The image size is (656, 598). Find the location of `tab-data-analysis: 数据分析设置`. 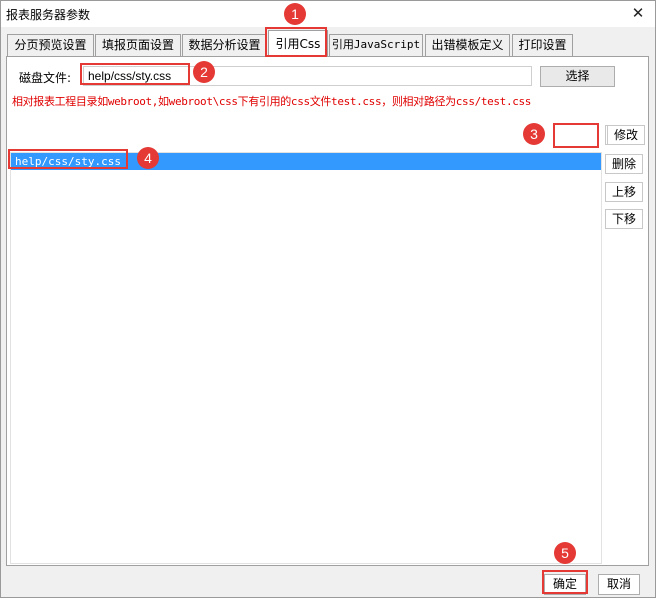

tab-data-analysis: 数据分析设置 is located at coordinates (224, 45).